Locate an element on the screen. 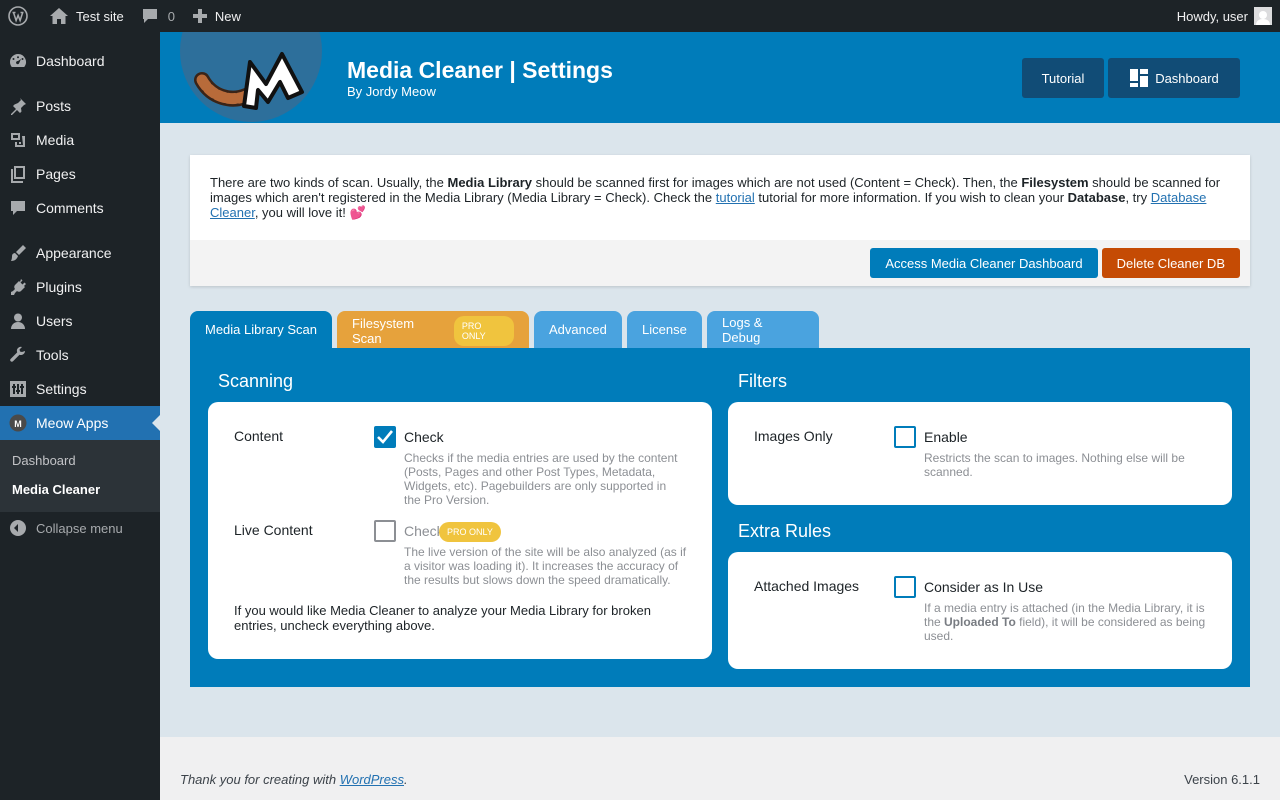 The height and width of the screenshot is (800, 1280). howdy-text: Howdy, user is located at coordinates (1212, 16).